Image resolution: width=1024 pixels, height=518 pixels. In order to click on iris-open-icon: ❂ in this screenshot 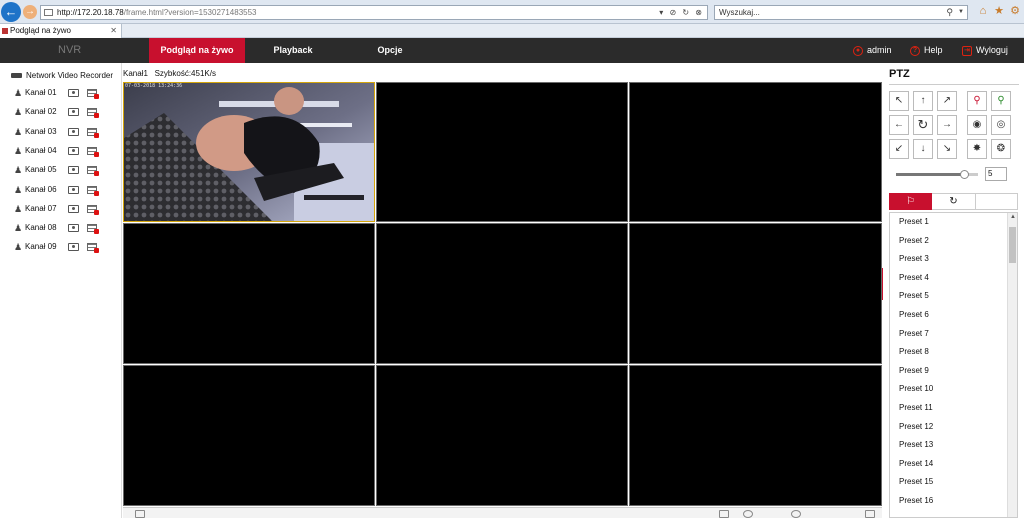, I will do `click(1001, 149)`.